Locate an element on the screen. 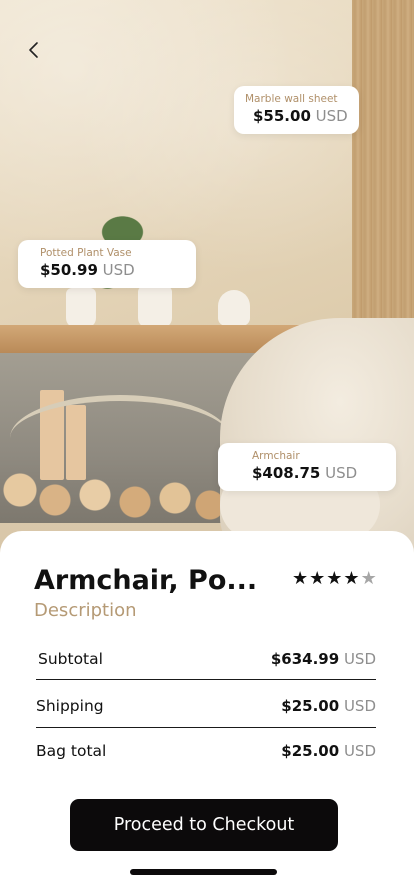 This screenshot has width=414, height=896. tag-price: $408.75 USD is located at coordinates (318, 473).